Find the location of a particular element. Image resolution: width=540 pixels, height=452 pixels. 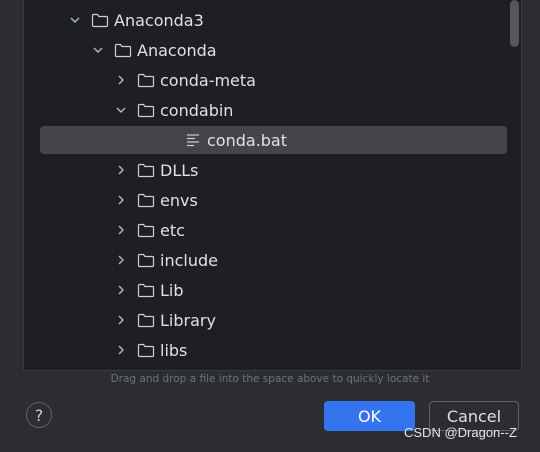

tree-row: Anaconda3 is located at coordinates (135, 20).